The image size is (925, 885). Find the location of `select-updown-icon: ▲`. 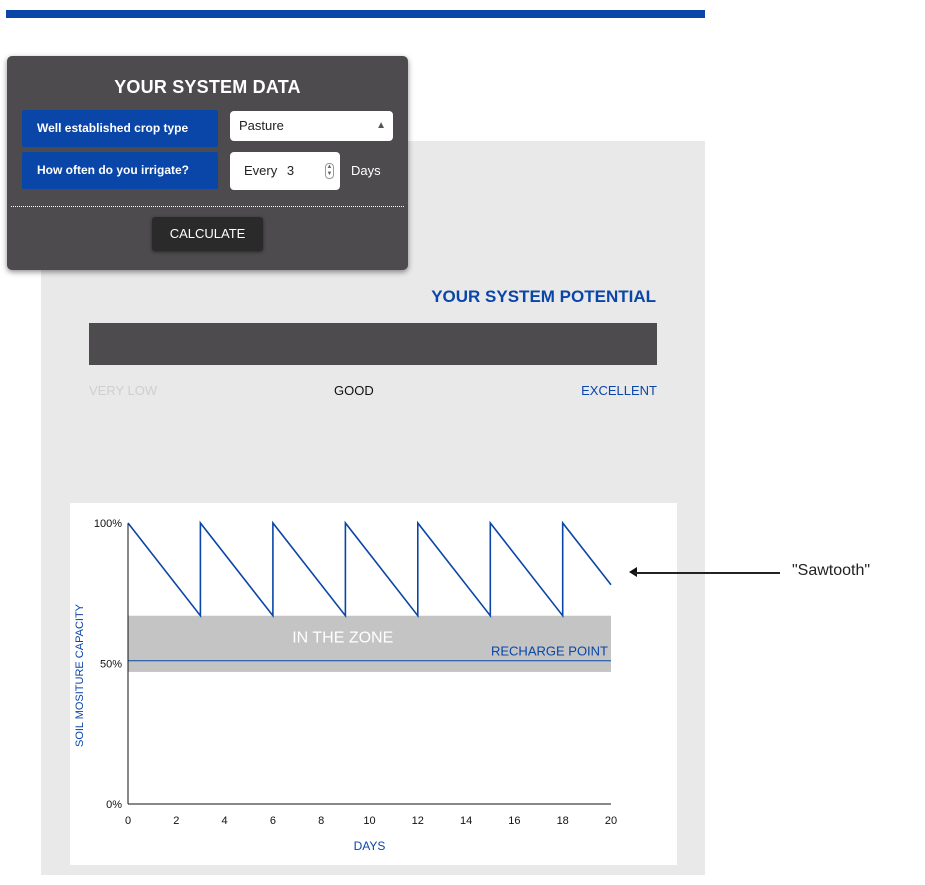

select-updown-icon: ▲ is located at coordinates (381, 125).